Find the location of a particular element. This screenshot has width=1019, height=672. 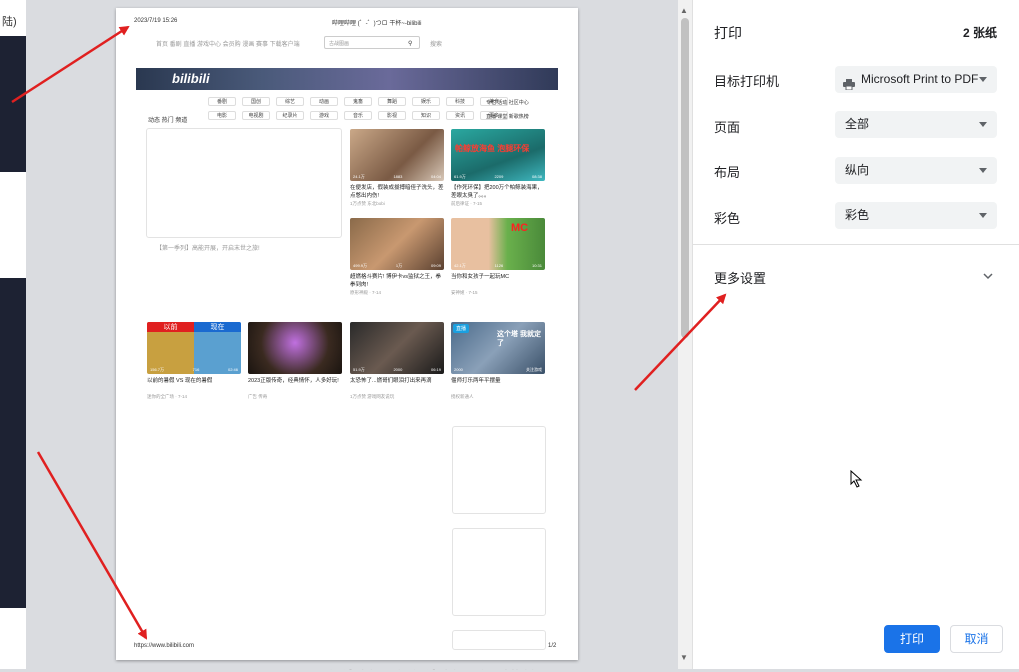

sheet-count: 2 张纸 is located at coordinates (979, 33).